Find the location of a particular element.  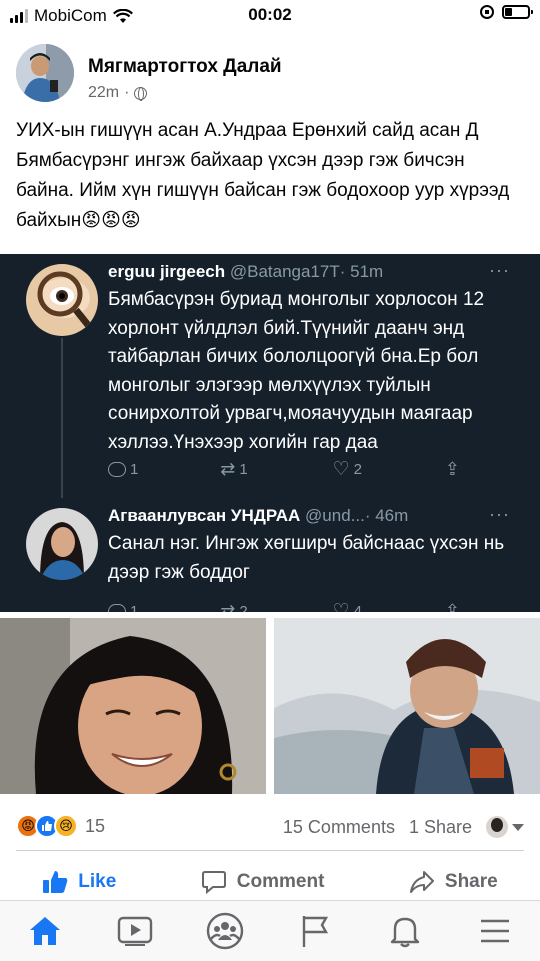

like-label: Like is located at coordinates (97, 881).